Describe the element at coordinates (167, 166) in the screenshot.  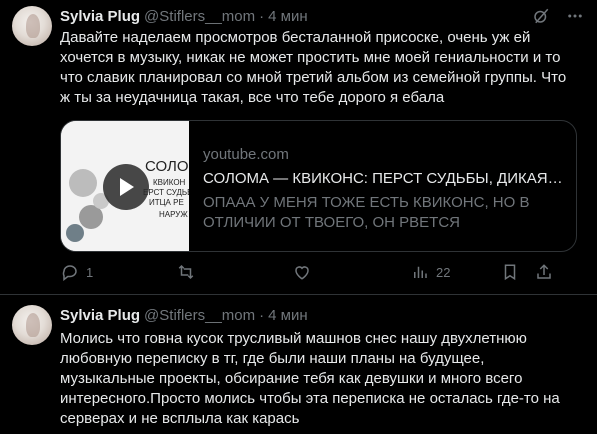
I see `thumb-text-1: СОЛОМ` at that location.